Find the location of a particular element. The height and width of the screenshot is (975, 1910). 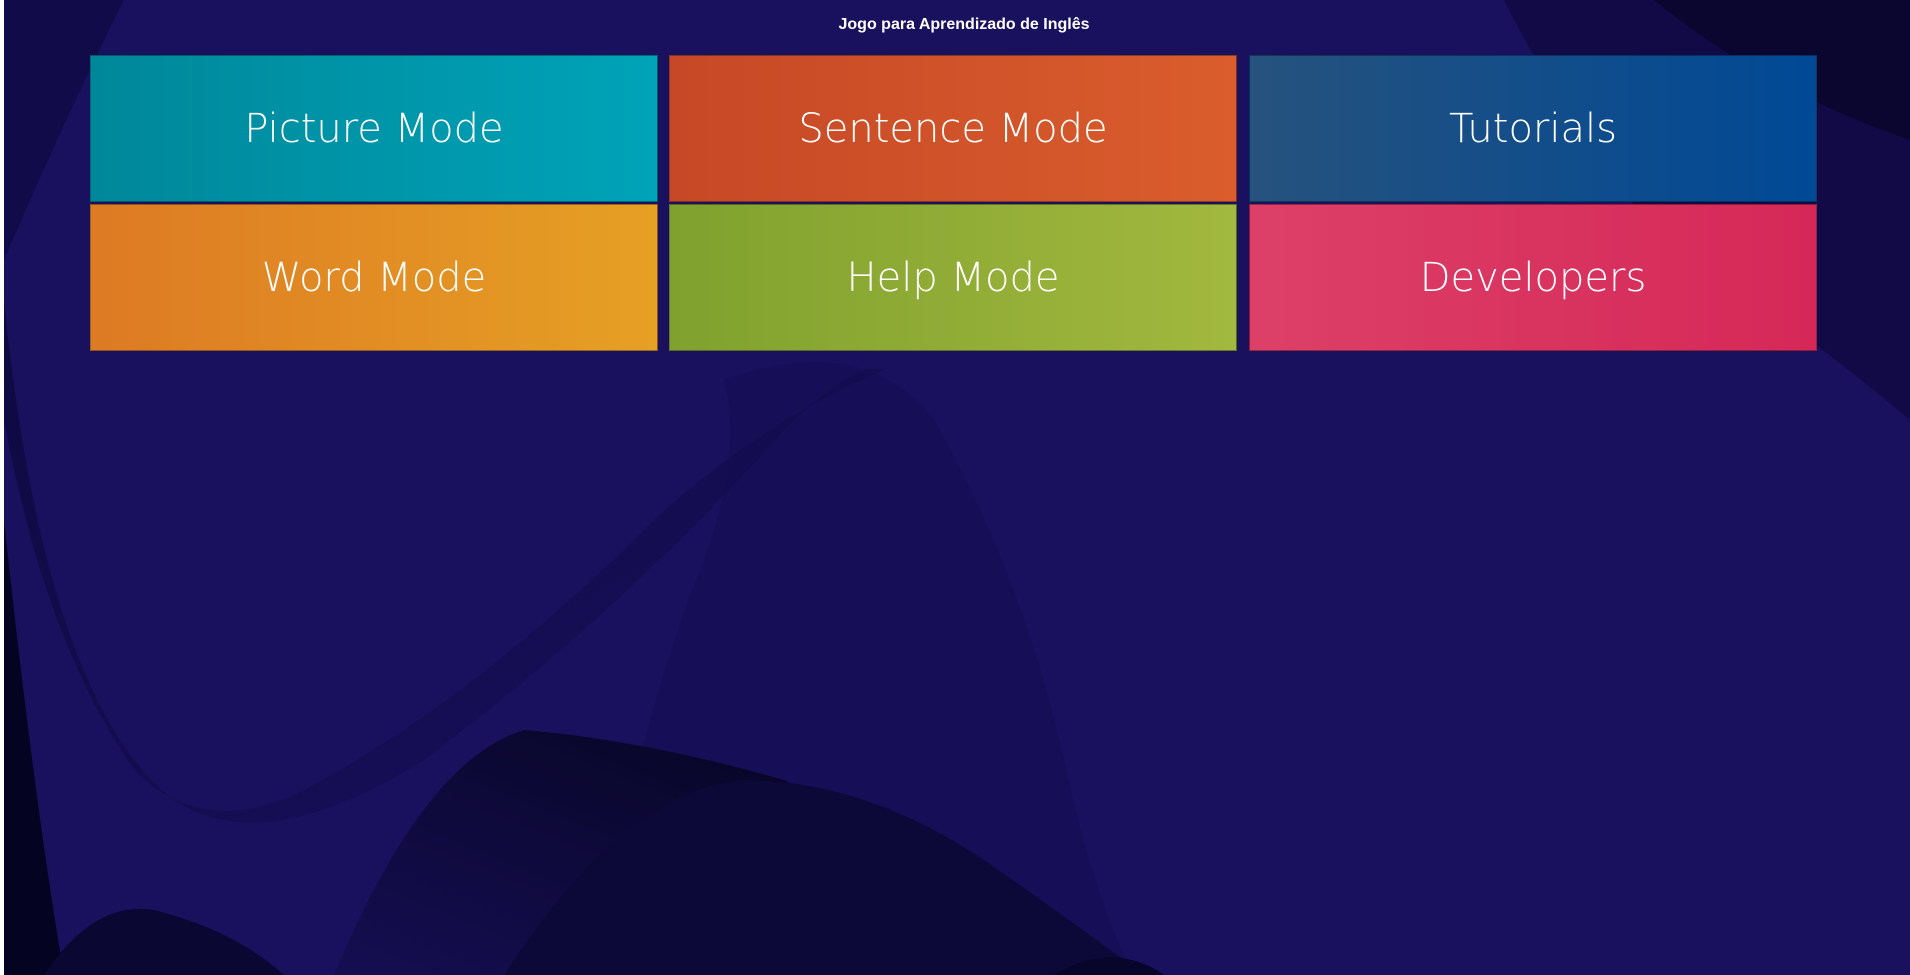

help-mode-label: Help Mode is located at coordinates (953, 277).